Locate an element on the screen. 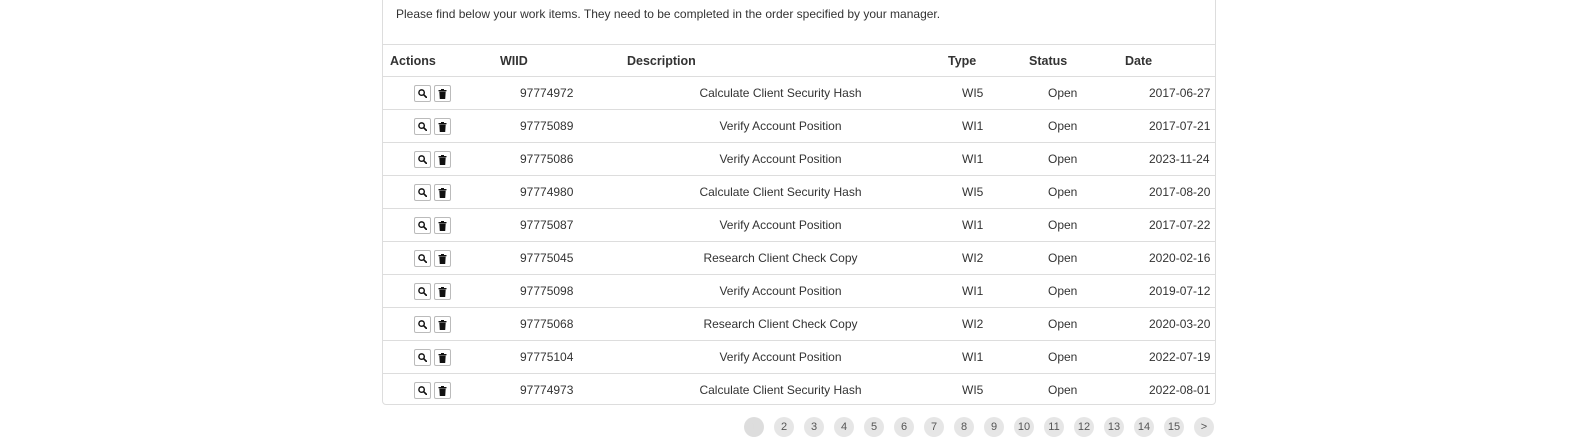  cell-description: Research Client Check Copy is located at coordinates (780, 258).